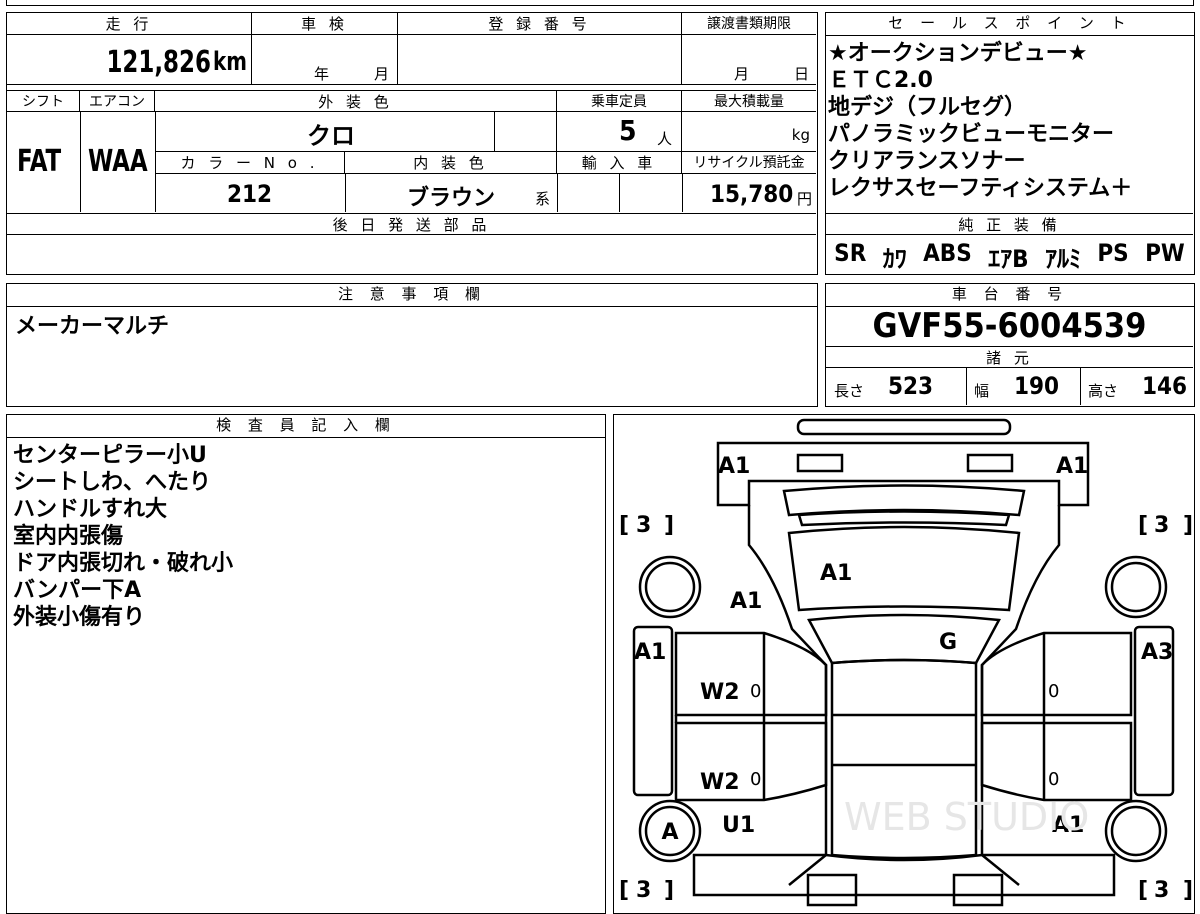 This screenshot has height=914, width=1200. What do you see at coordinates (331, 136) in the screenshot?
I see `exterior-color-value: クロ` at bounding box center [331, 136].